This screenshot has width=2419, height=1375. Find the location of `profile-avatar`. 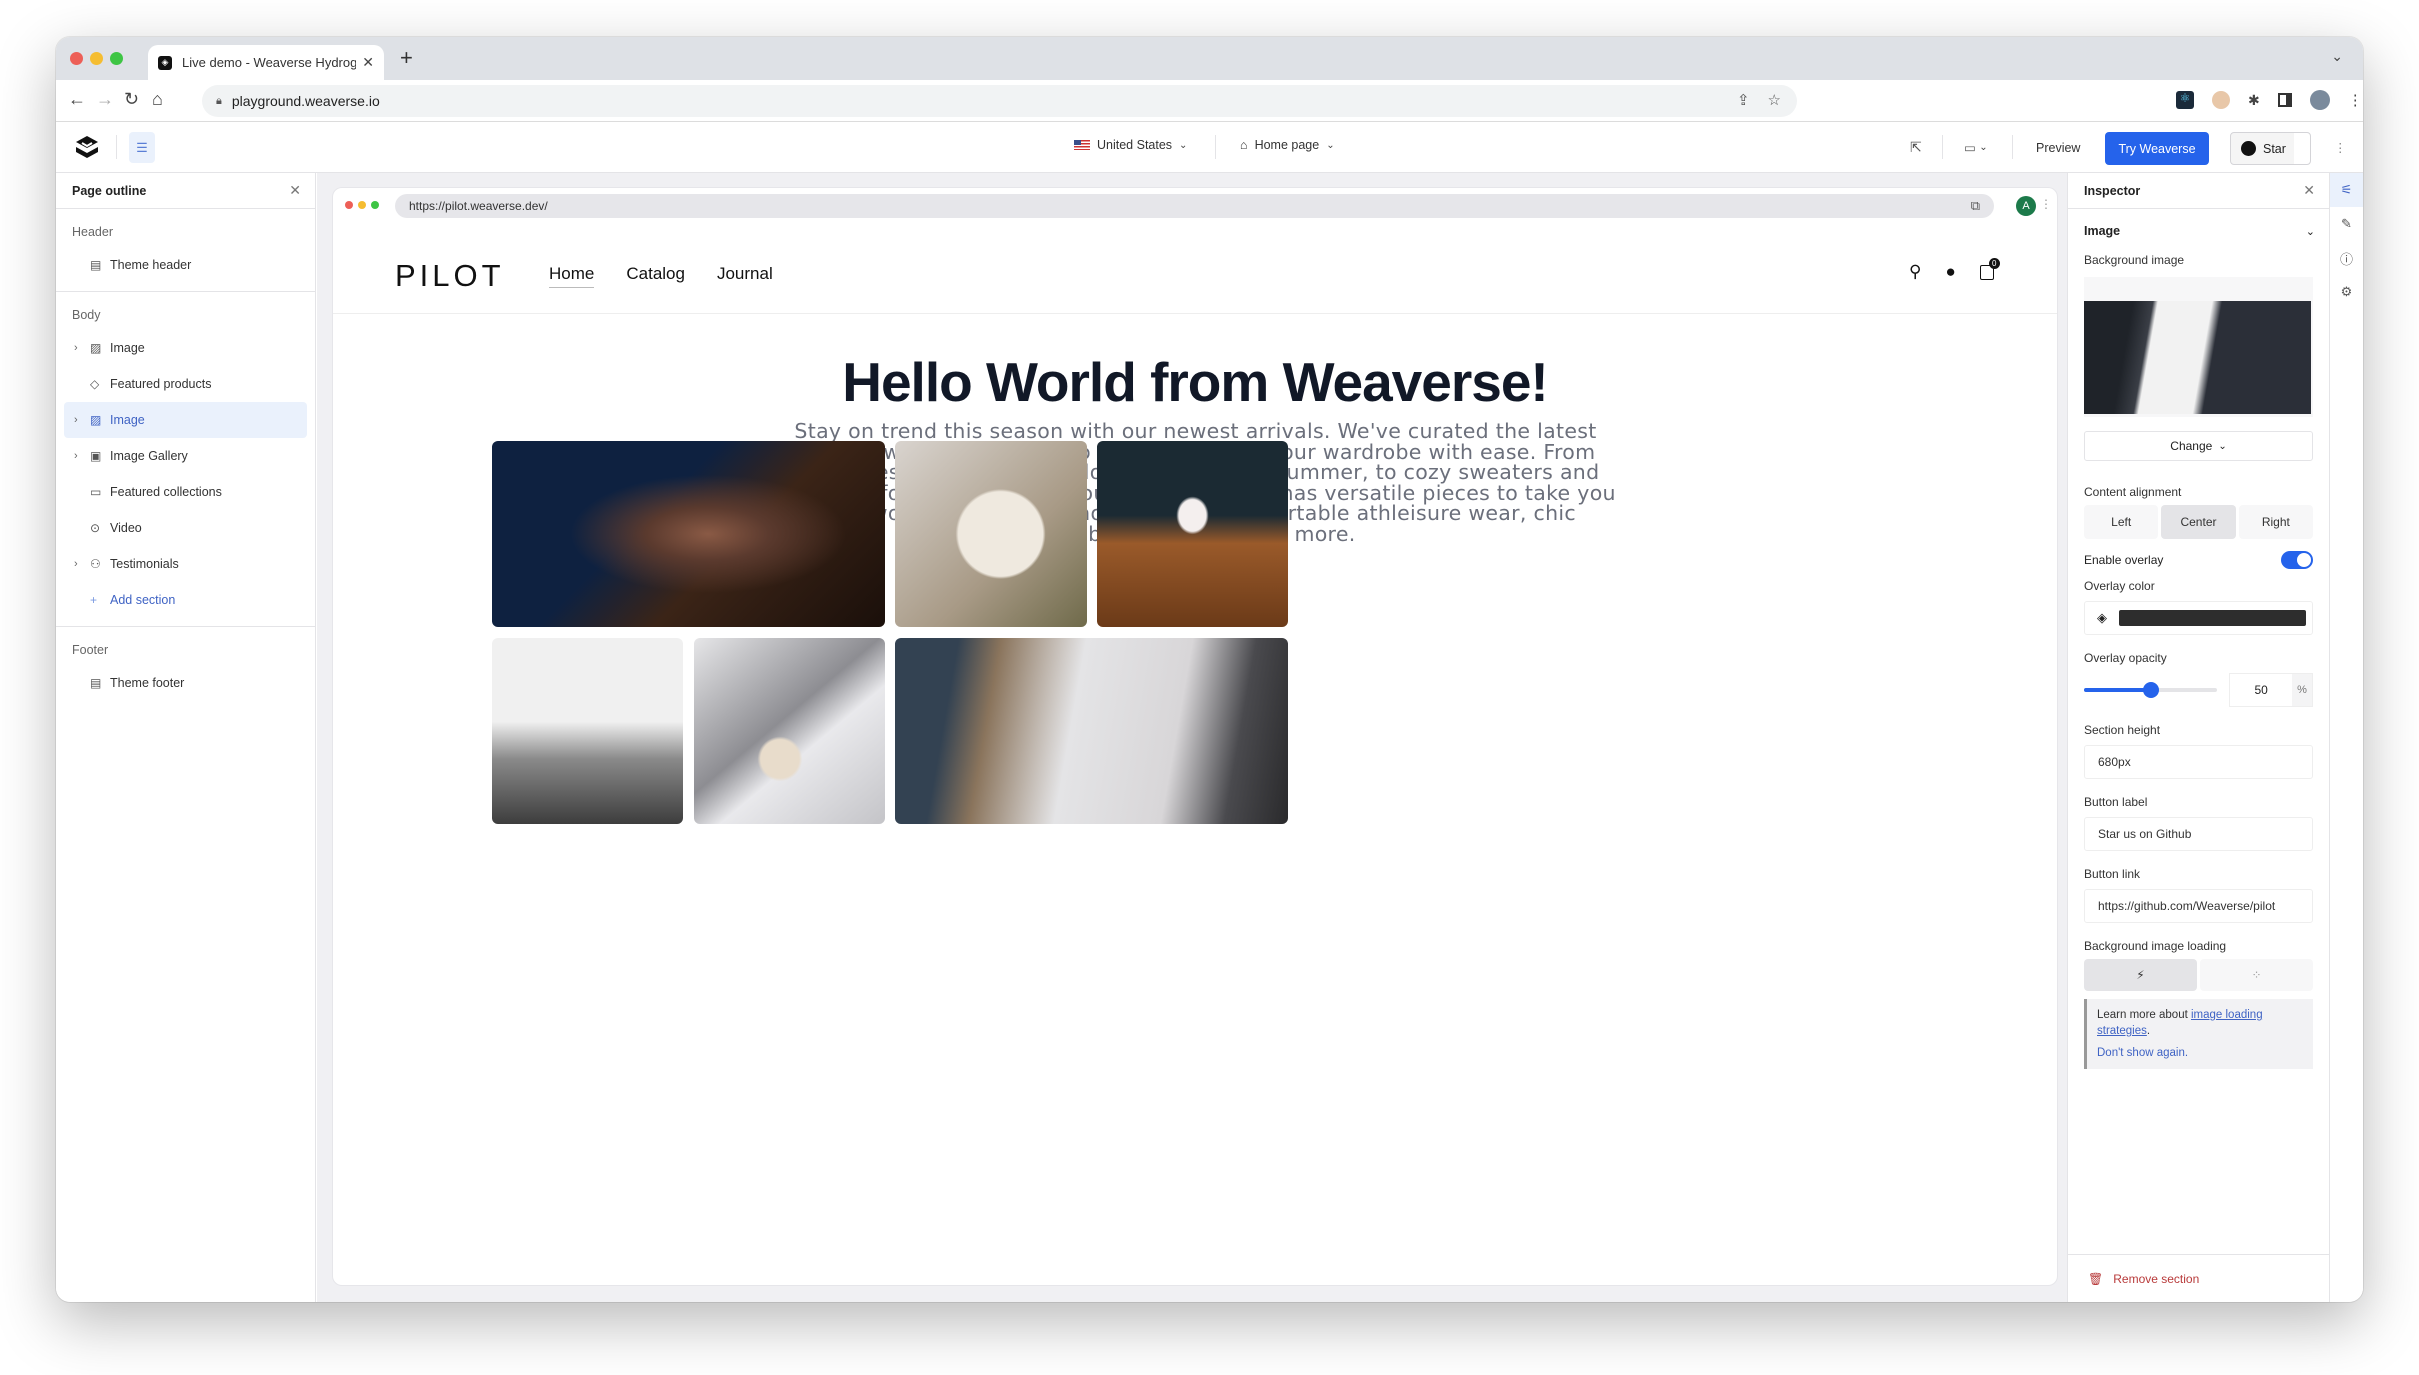

profile-avatar is located at coordinates (2319, 100).